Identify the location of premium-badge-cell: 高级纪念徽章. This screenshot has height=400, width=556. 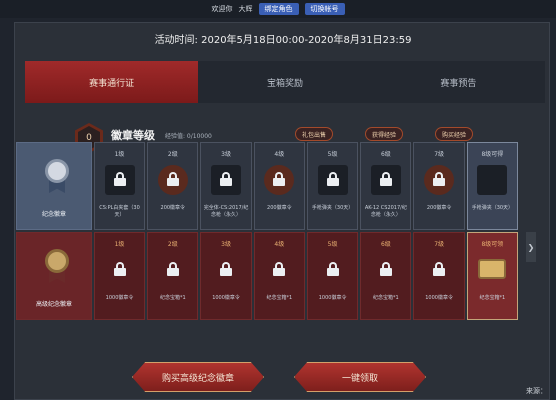
(54, 276).